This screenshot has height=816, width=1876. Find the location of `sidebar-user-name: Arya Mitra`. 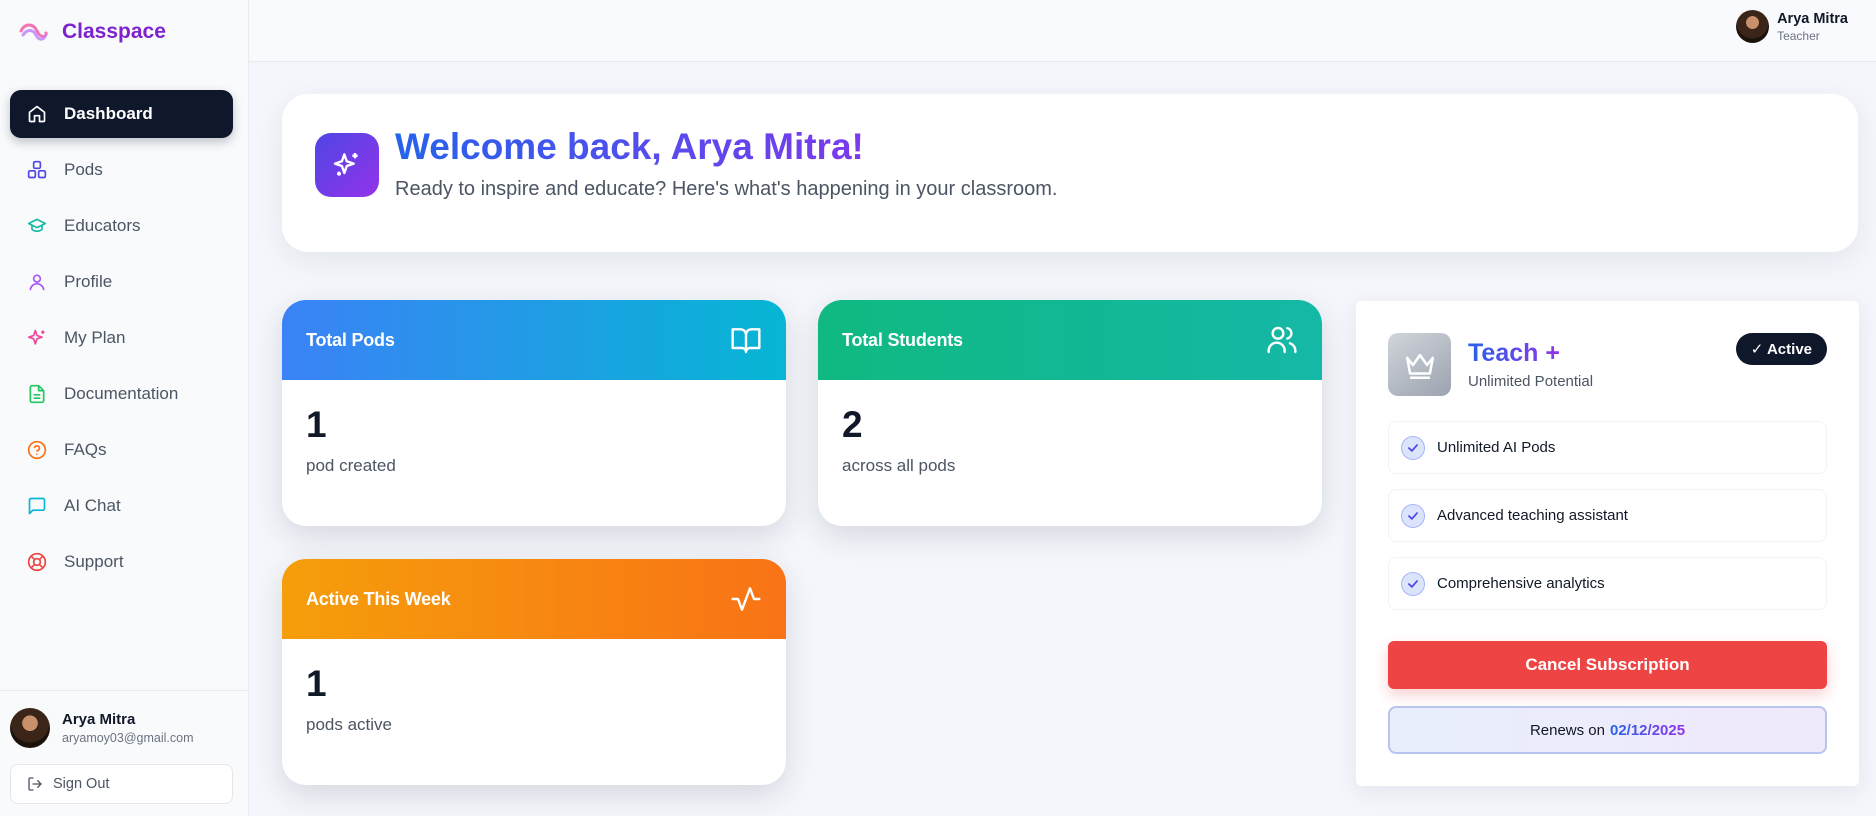

sidebar-user-name: Arya Mitra is located at coordinates (99, 719).